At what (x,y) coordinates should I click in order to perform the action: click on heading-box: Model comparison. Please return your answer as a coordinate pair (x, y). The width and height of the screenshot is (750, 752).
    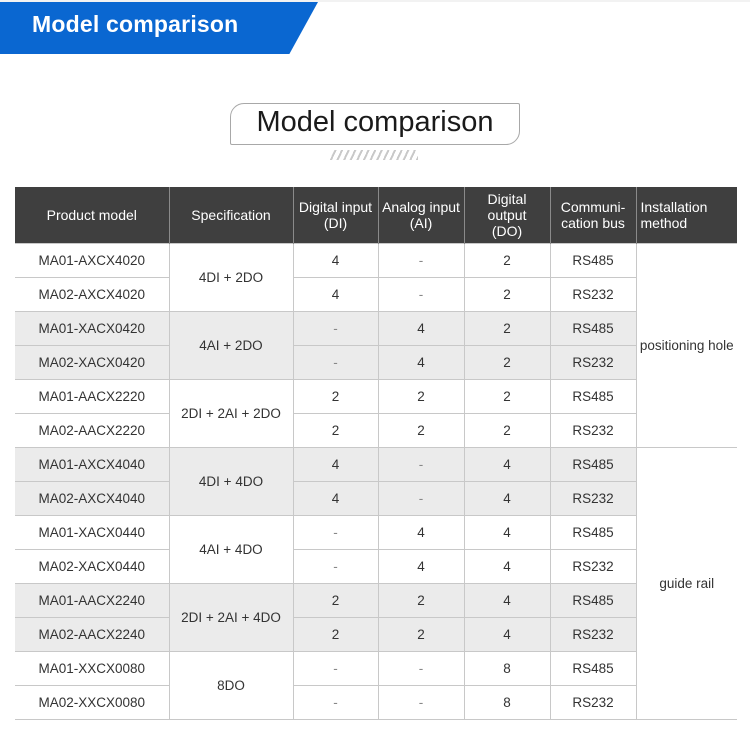
    Looking at the image, I should click on (375, 124).